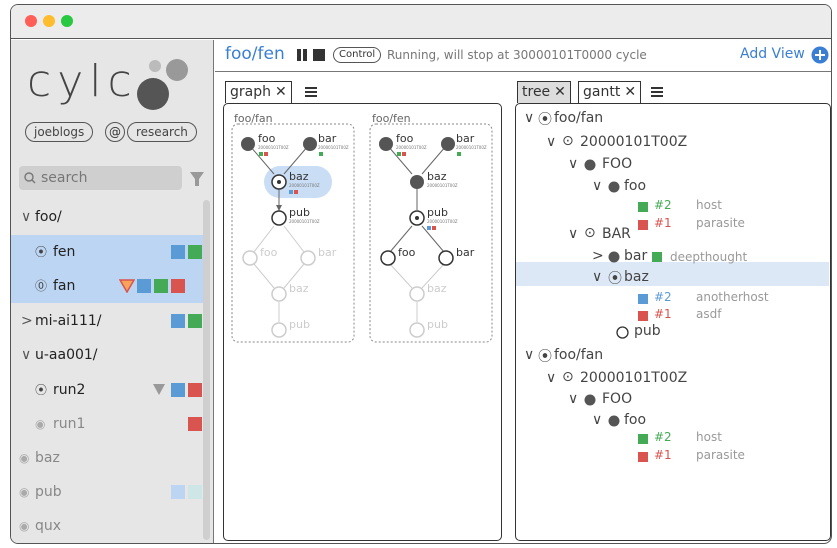 This screenshot has height=548, width=837. I want to click on pause-icon, so click(299, 55).